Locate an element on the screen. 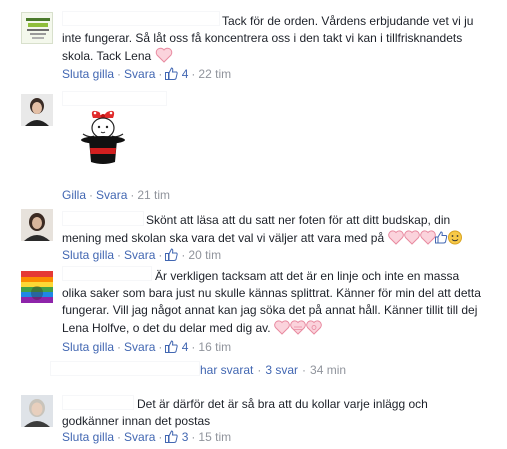  comment-2-actions: Gilla · Svara · 21 tim is located at coordinates (116, 195).